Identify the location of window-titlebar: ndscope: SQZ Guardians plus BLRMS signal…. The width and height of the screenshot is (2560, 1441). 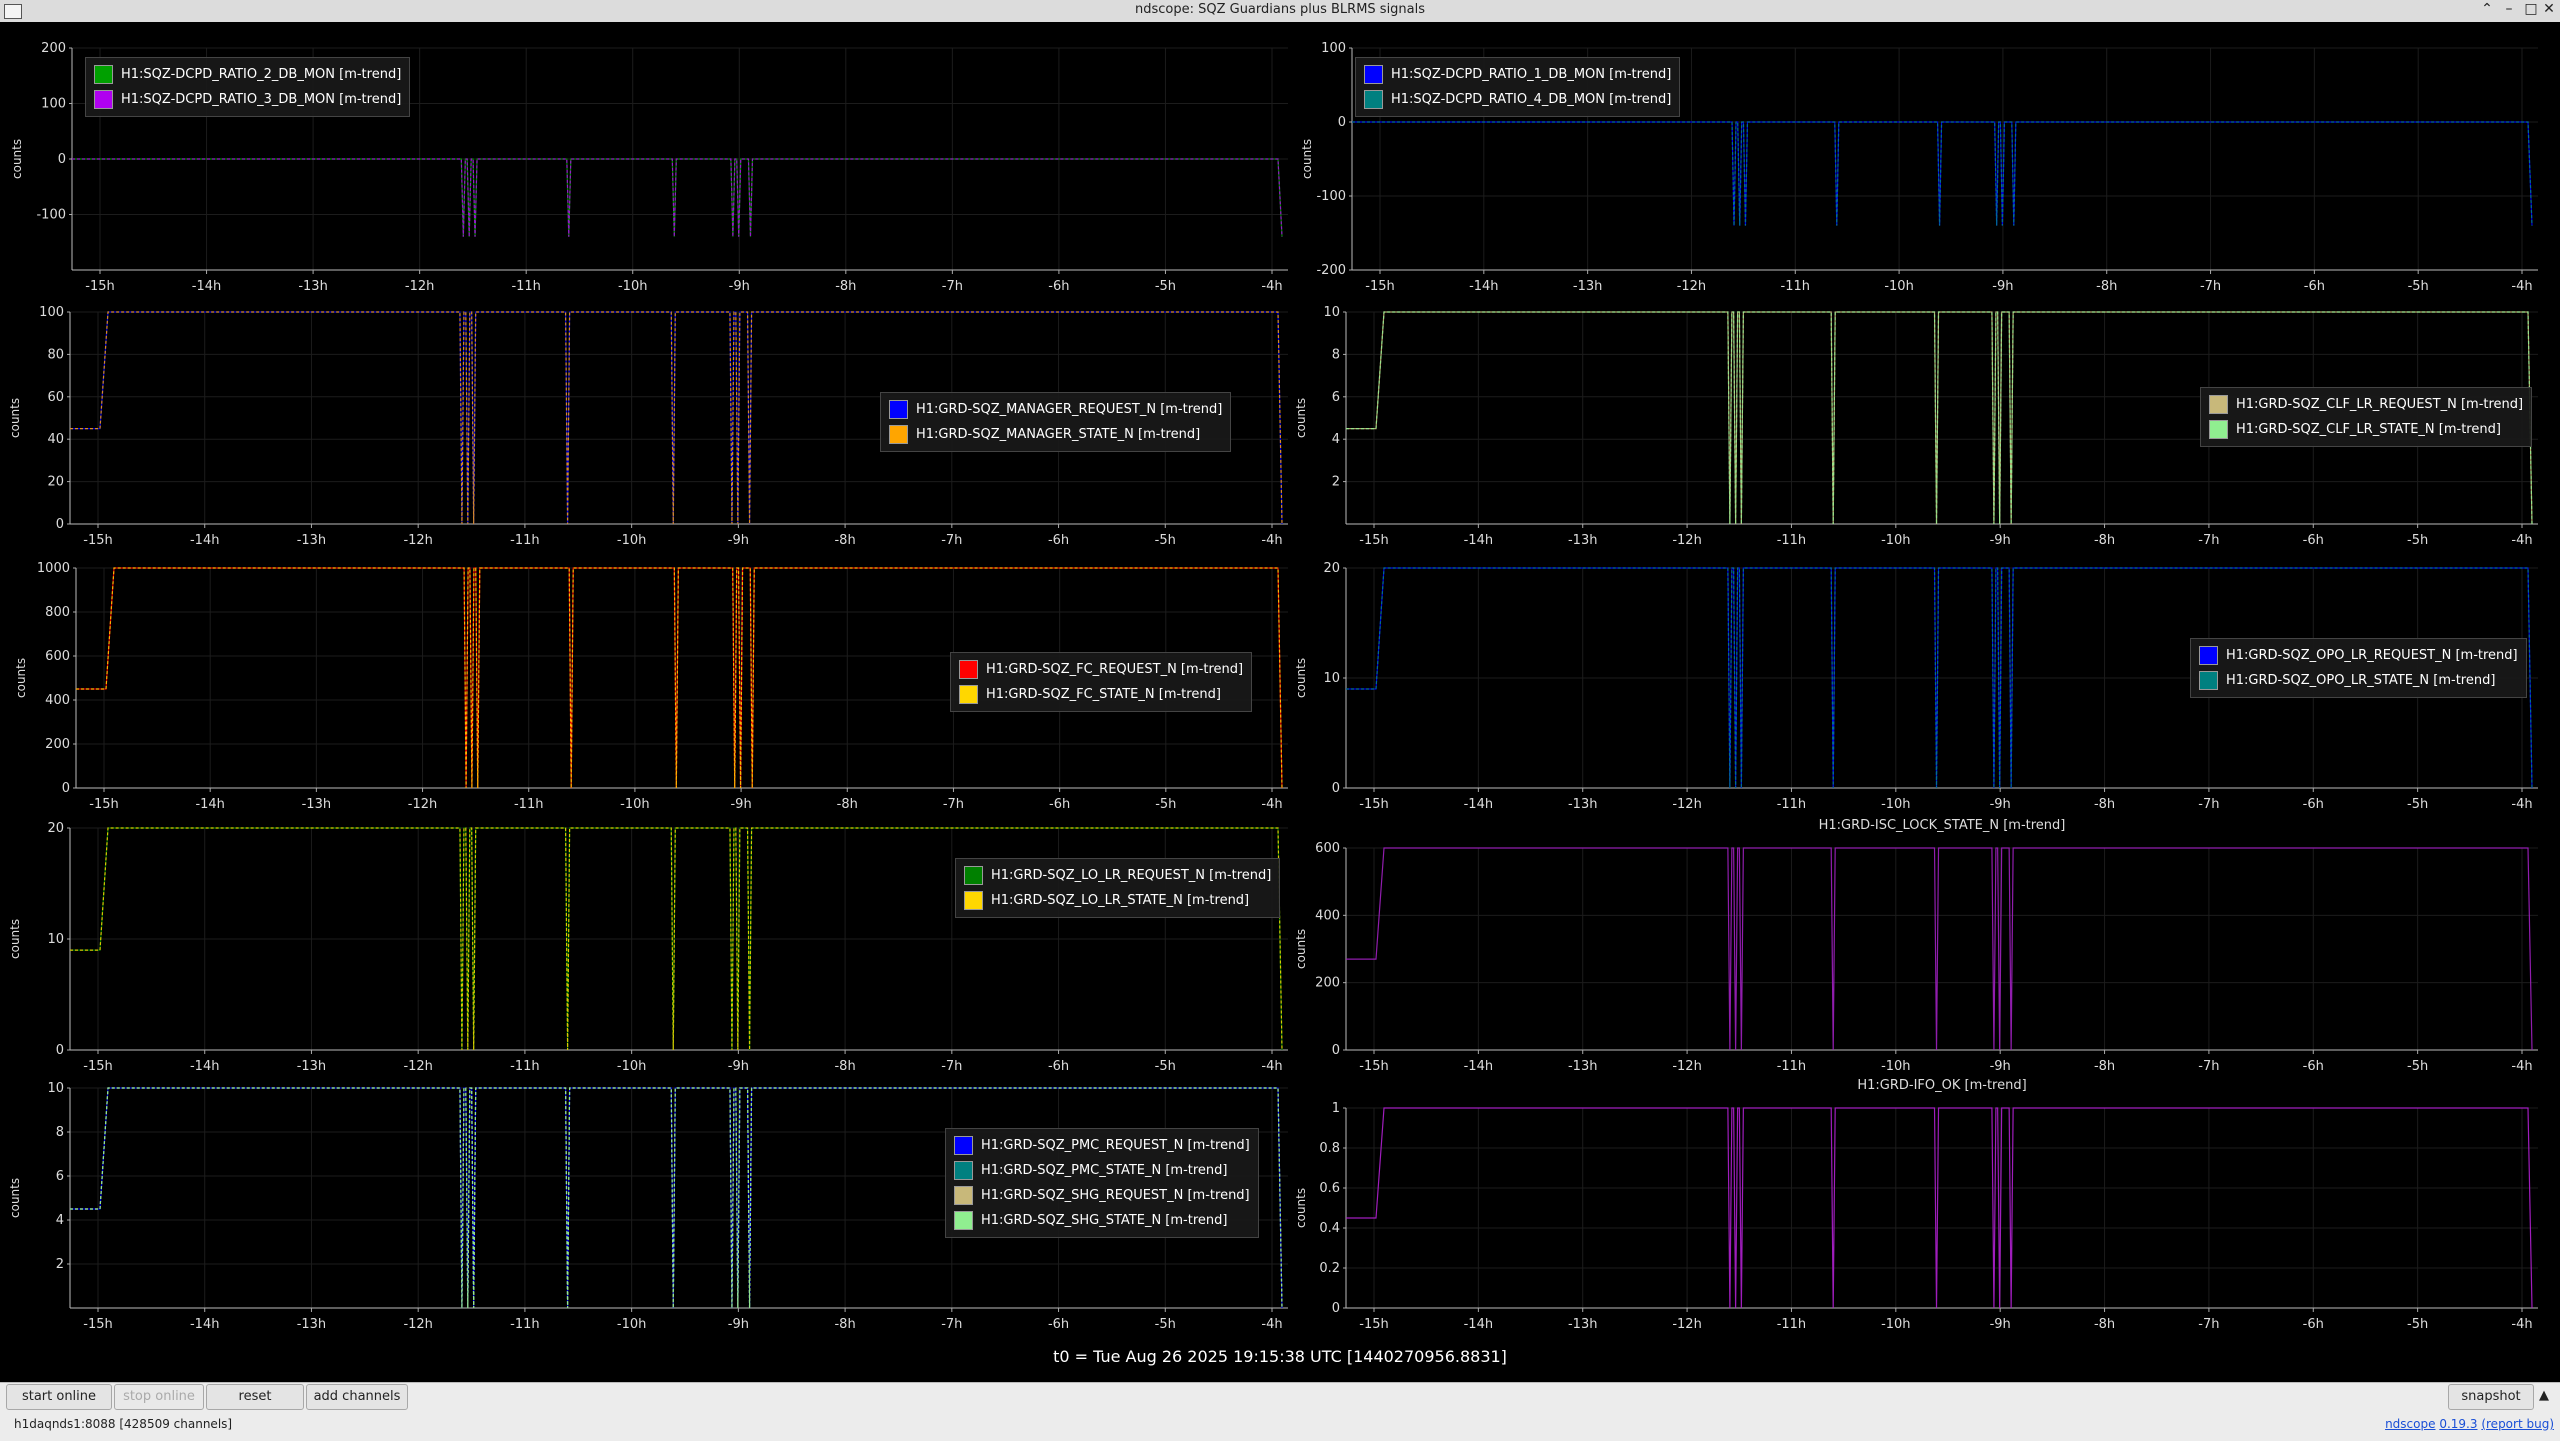
(1280, 11).